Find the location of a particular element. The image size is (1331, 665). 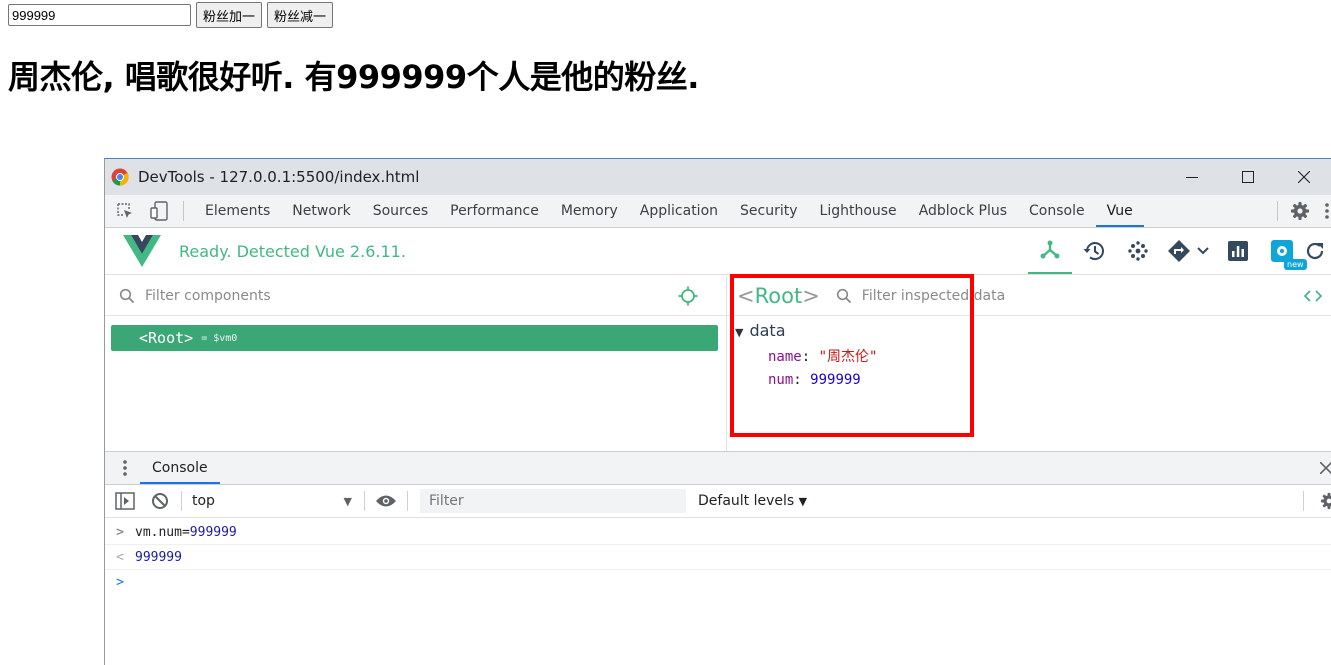

inspect-element-icon is located at coordinates (124, 210).